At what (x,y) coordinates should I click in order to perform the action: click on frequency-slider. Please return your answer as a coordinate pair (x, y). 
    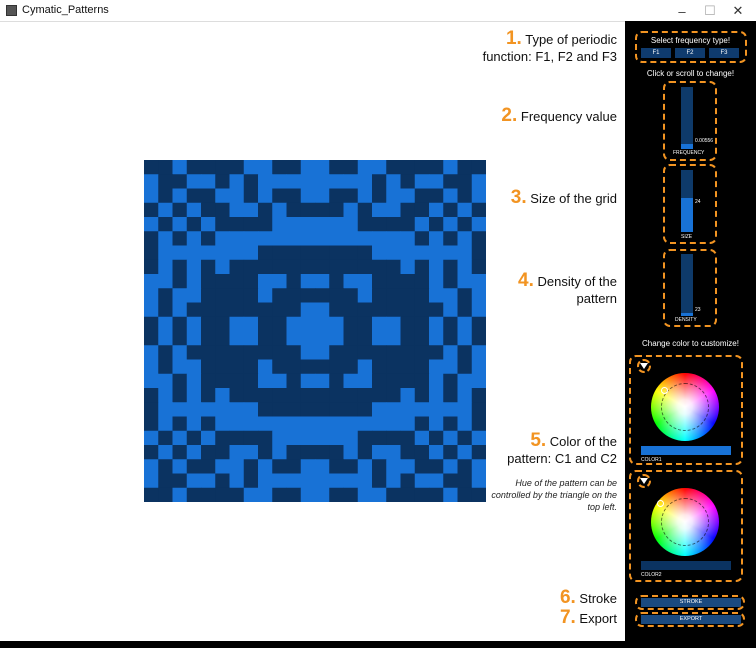
    Looking at the image, I should click on (687, 118).